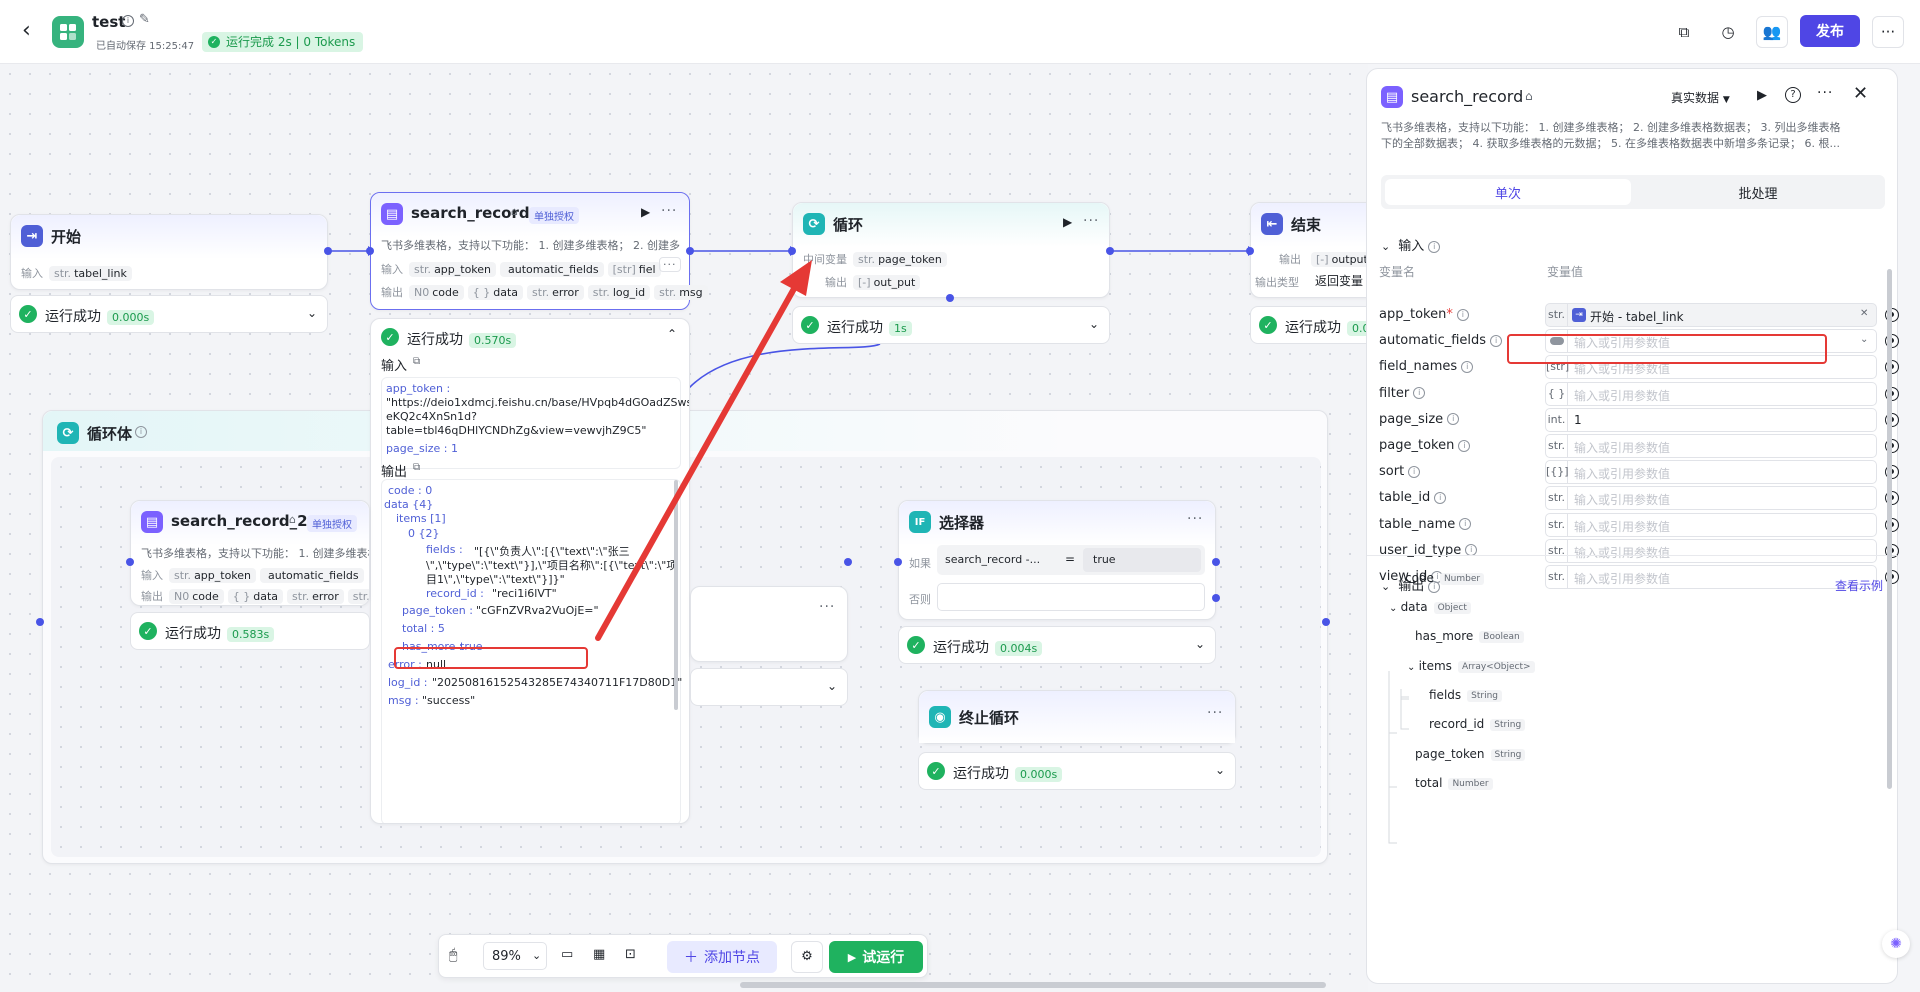 The width and height of the screenshot is (1920, 992). Describe the element at coordinates (1033, 985) in the screenshot. I see `horizontal-scrollbar` at that location.